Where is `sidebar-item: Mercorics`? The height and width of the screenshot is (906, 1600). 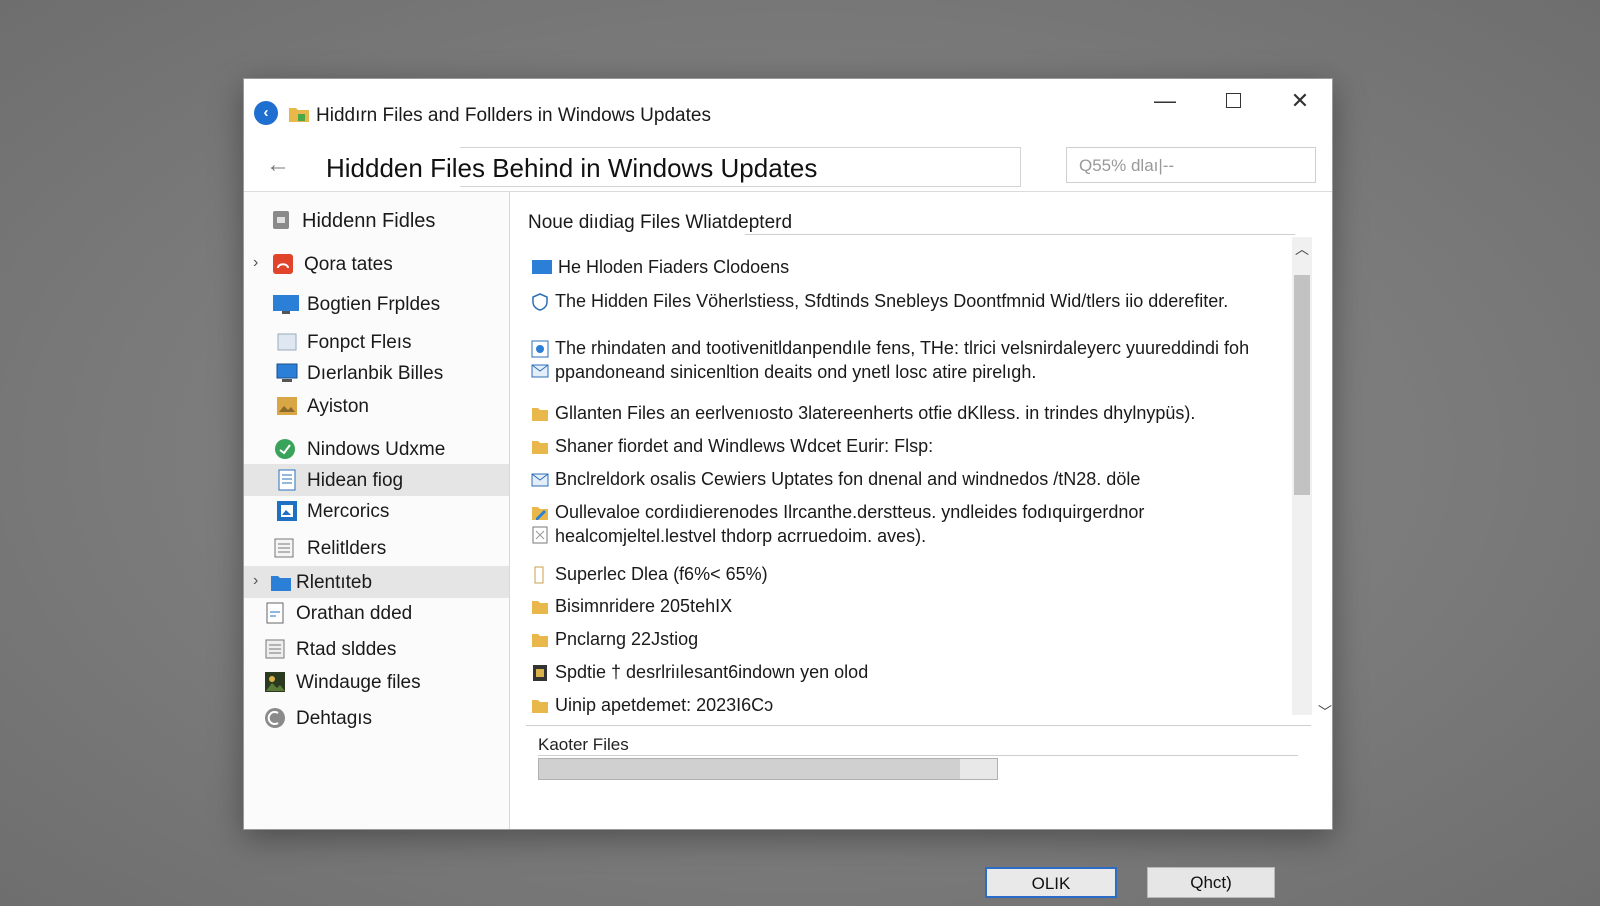 sidebar-item: Mercorics is located at coordinates (376, 511).